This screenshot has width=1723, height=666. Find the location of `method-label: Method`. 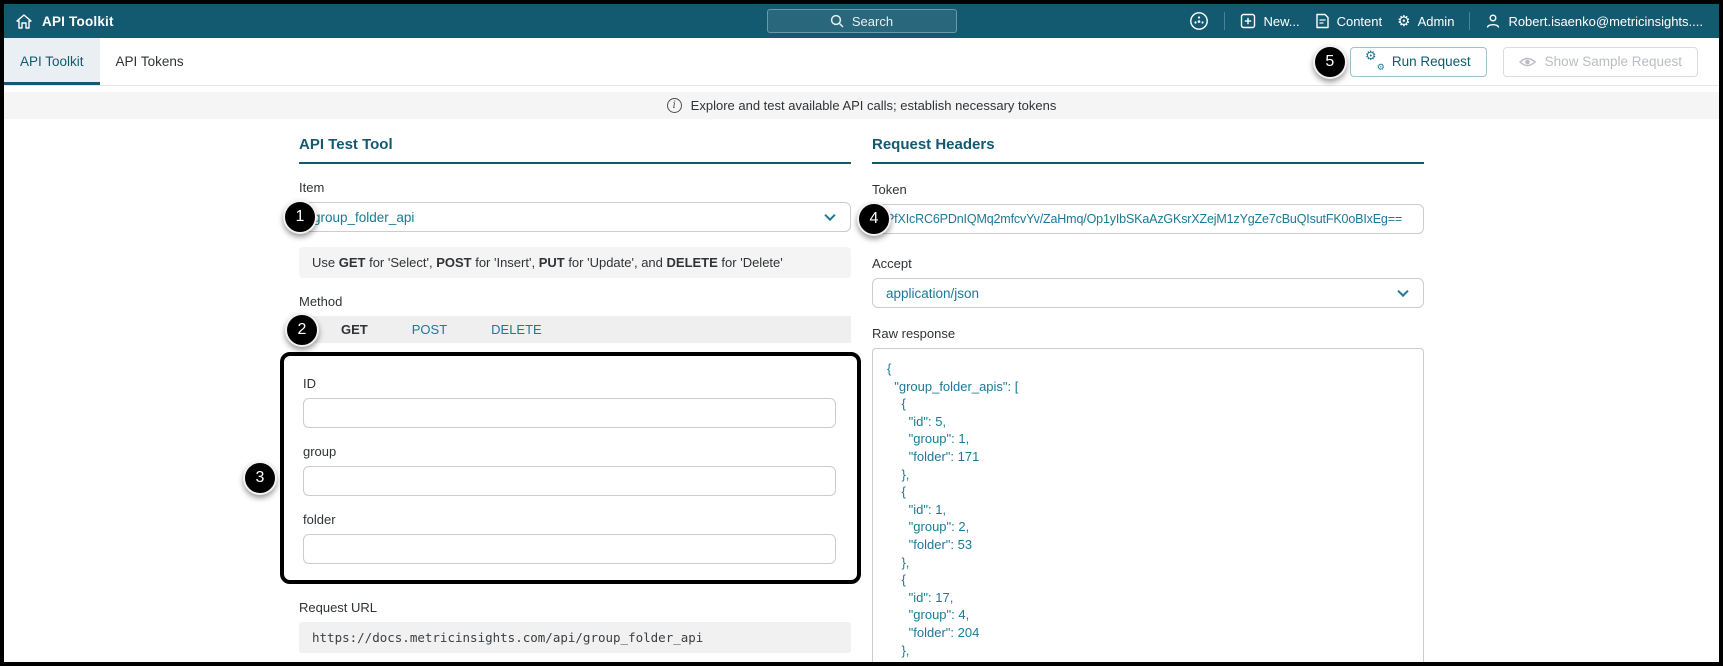

method-label: Method is located at coordinates (321, 301).